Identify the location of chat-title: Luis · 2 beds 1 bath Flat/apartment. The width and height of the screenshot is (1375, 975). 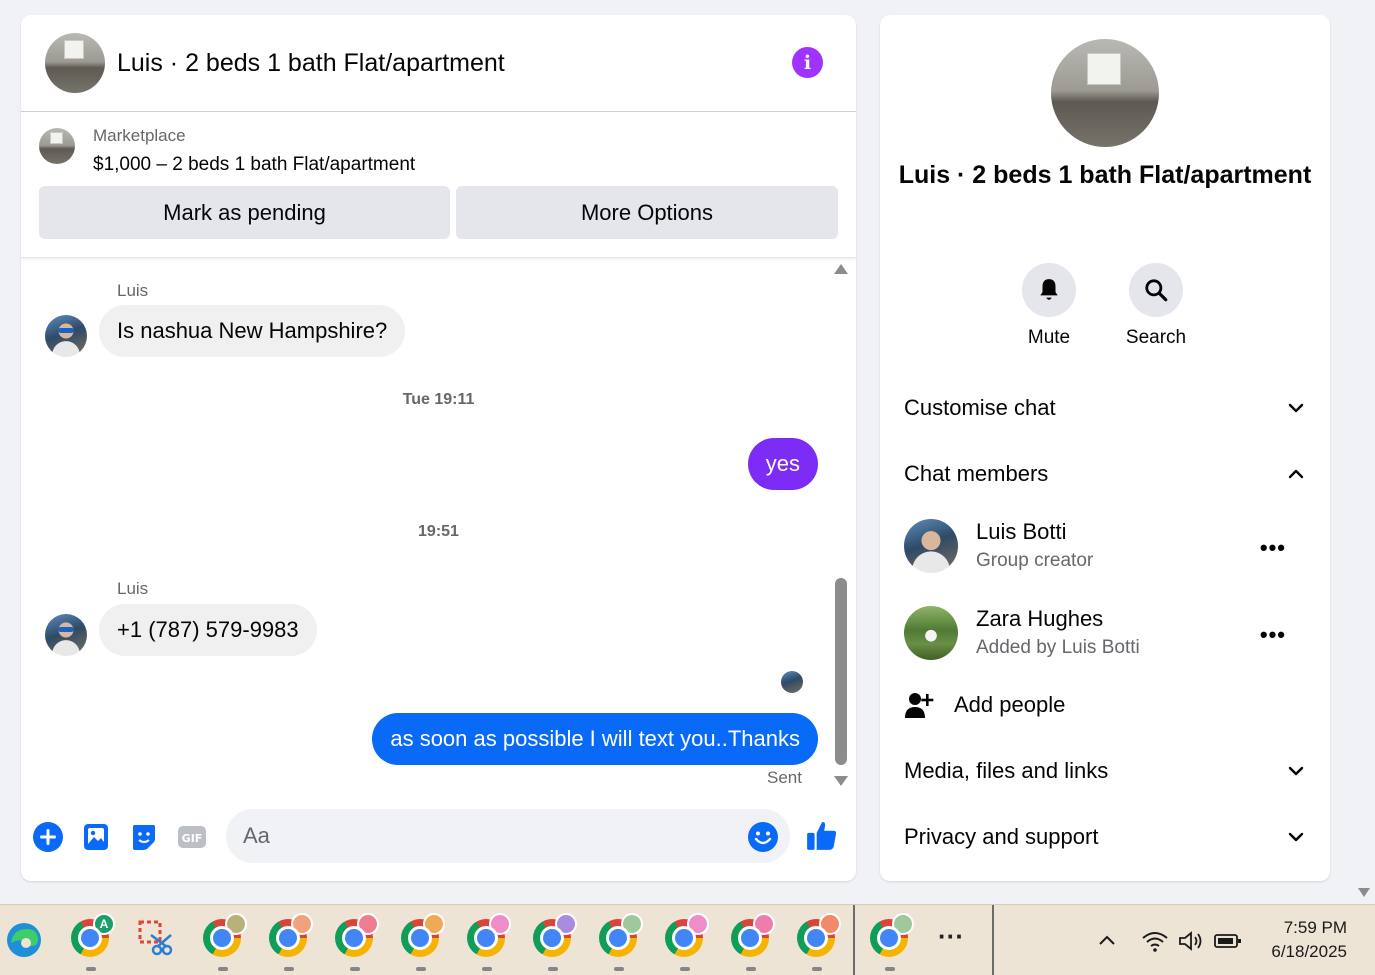
(311, 63).